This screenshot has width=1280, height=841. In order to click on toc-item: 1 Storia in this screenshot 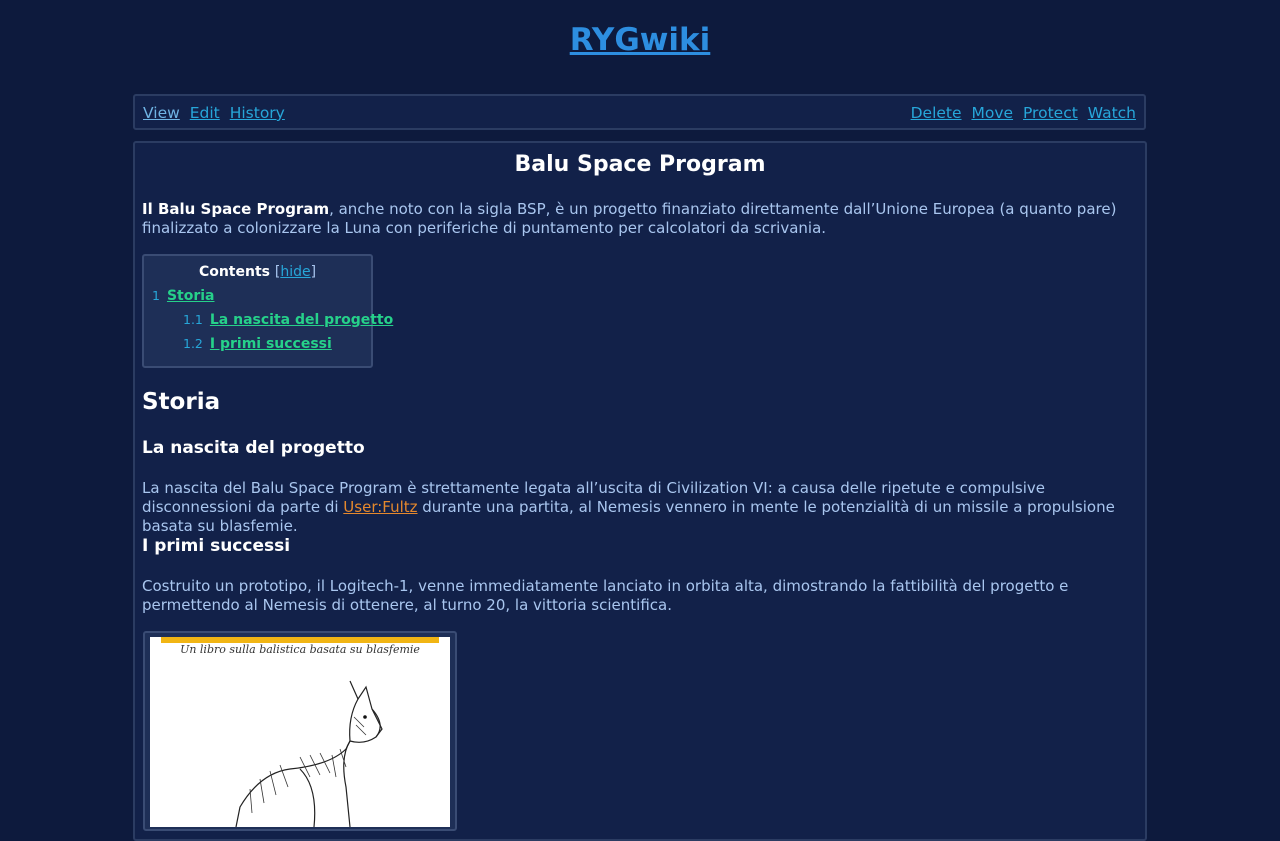, I will do `click(183, 296)`.